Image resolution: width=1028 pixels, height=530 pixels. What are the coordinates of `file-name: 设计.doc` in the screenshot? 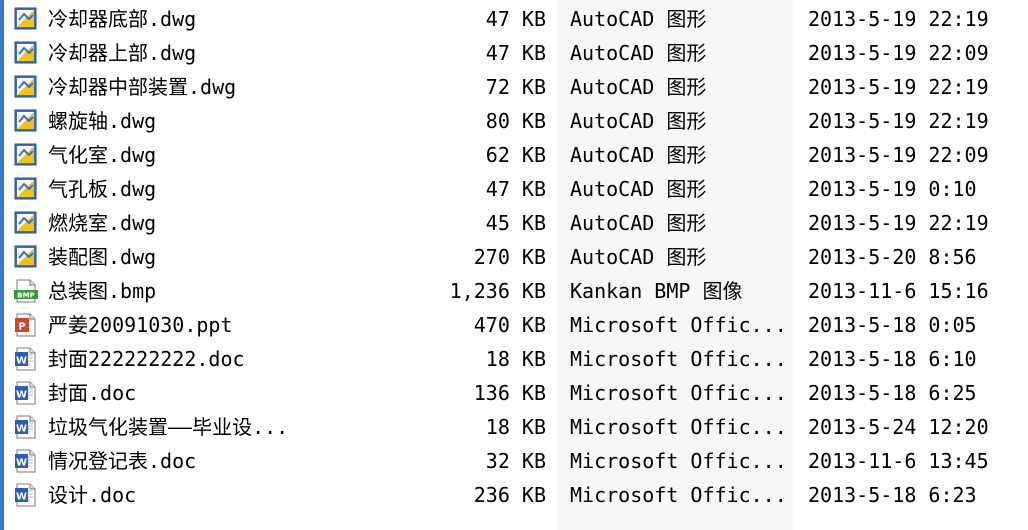 It's located at (92, 495).